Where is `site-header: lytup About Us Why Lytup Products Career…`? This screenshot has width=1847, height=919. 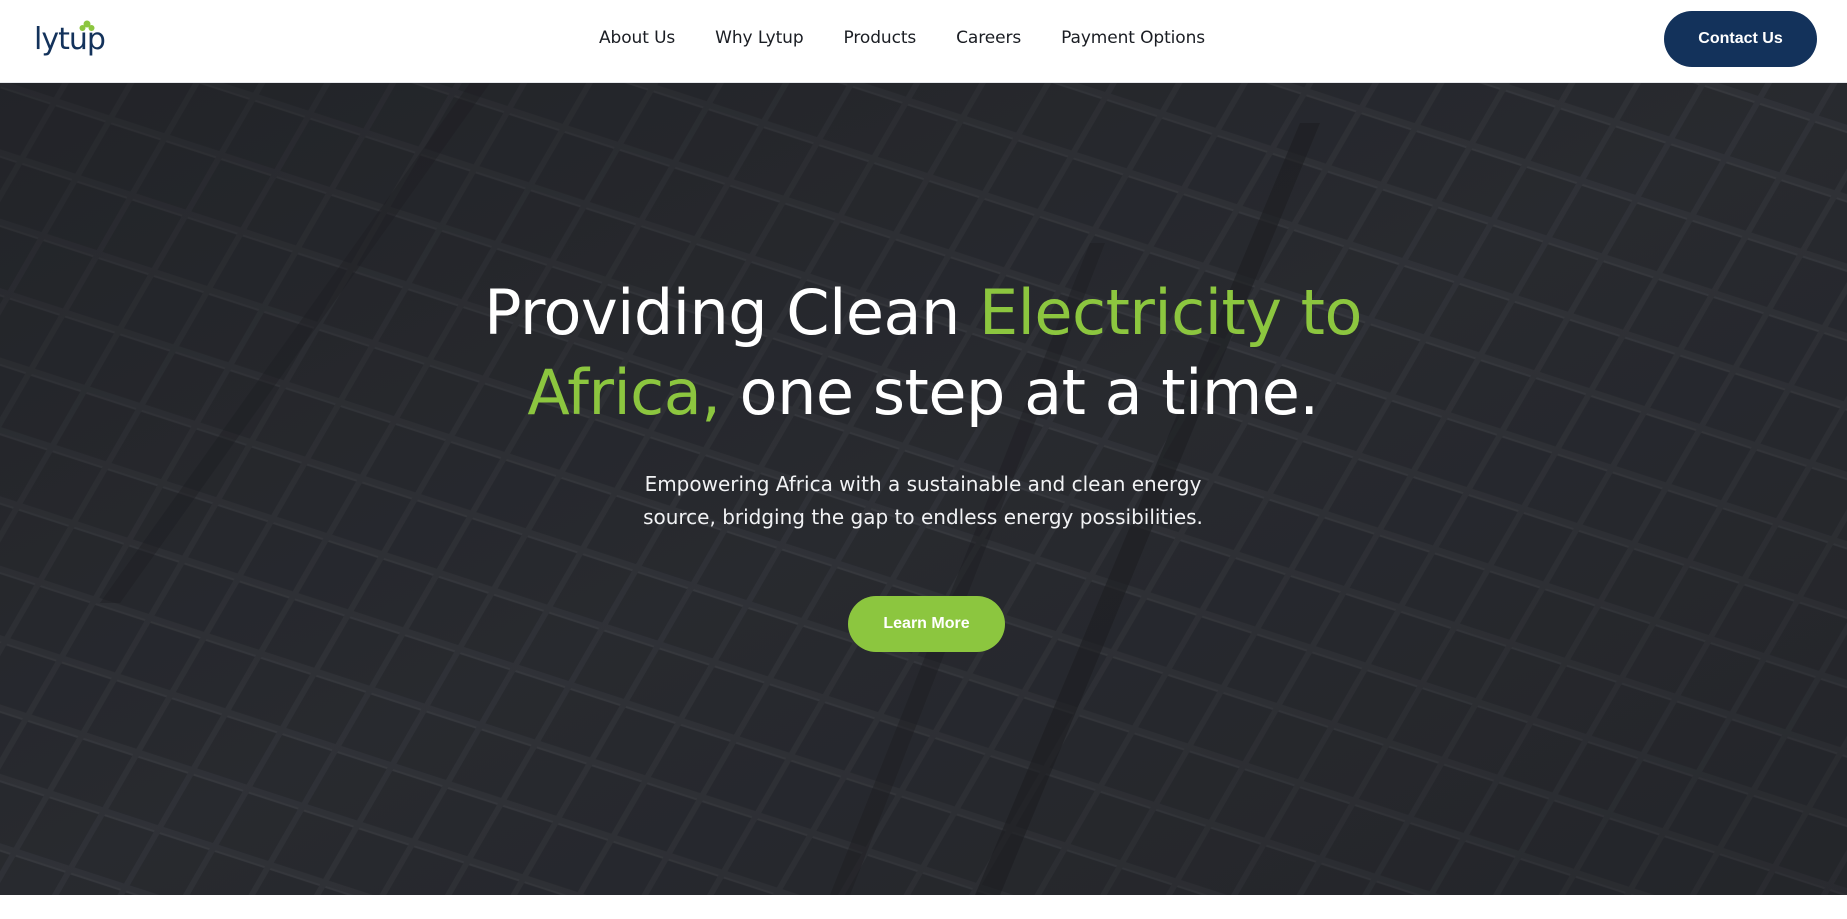
site-header: lytup About Us Why Lytup Products Career… is located at coordinates (923, 41).